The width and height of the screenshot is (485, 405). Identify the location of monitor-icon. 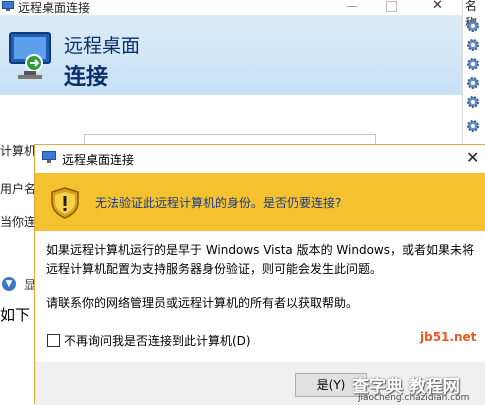
(30, 55).